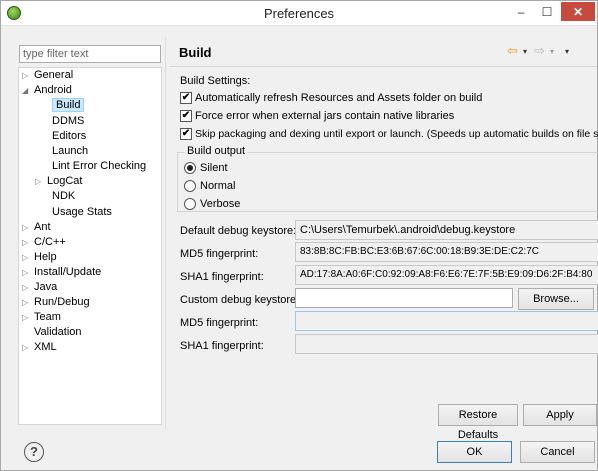 Image resolution: width=598 pixels, height=471 pixels. What do you see at coordinates (186, 134) in the screenshot?
I see `skip-packaging-checkbox: ✔` at bounding box center [186, 134].